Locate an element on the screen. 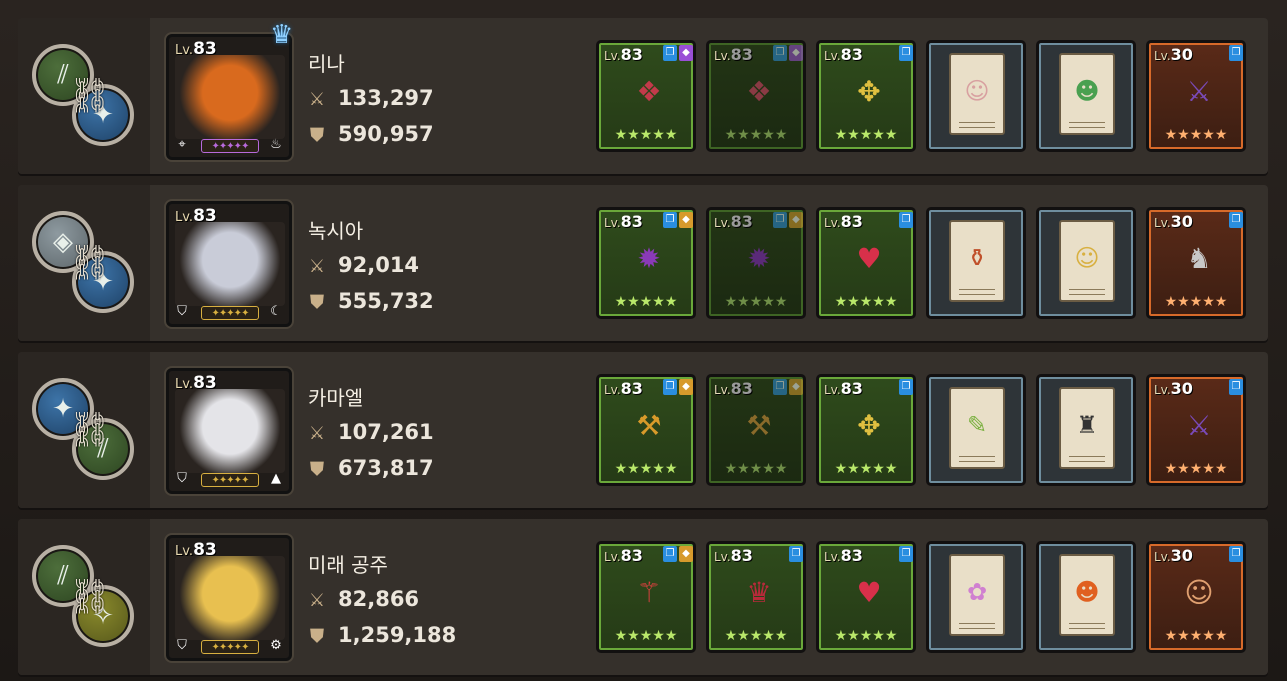  hero-portrait: Lv.83 ✦✦✦✦✦ ⌖ ♨ is located at coordinates (229, 97).